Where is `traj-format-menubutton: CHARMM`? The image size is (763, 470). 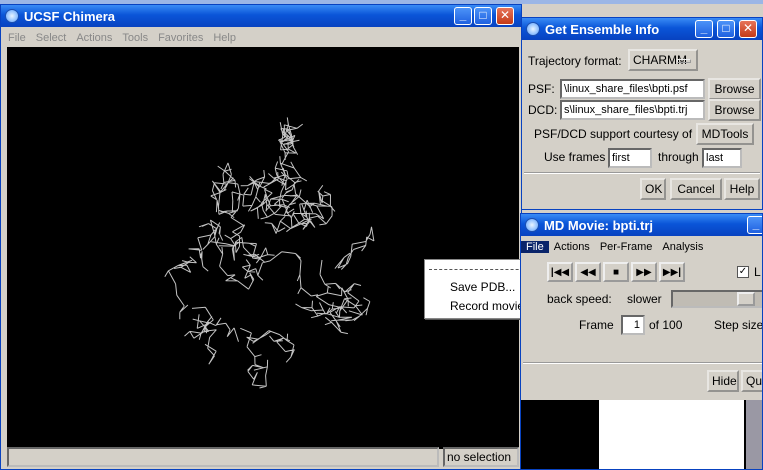 traj-format-menubutton: CHARMM is located at coordinates (663, 60).